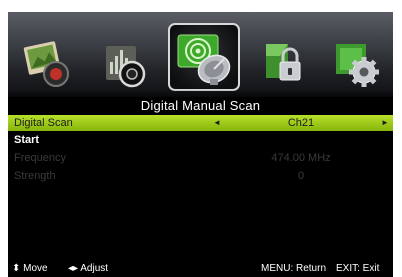  What do you see at coordinates (200, 123) in the screenshot?
I see `digital-scan-row: Digital Scan ◄ Ch21 ►` at bounding box center [200, 123].